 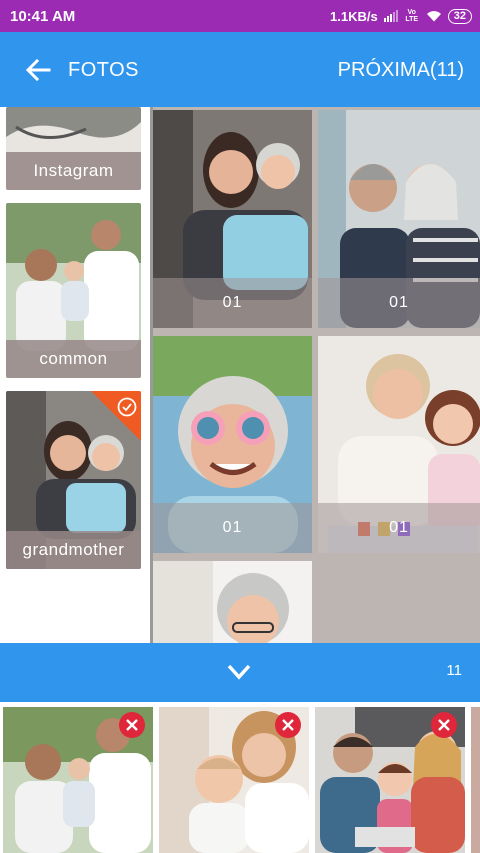 What do you see at coordinates (240, 16) in the screenshot?
I see `status-bar: 10:41 AM 1.1KB/s Vo LTE 32` at bounding box center [240, 16].